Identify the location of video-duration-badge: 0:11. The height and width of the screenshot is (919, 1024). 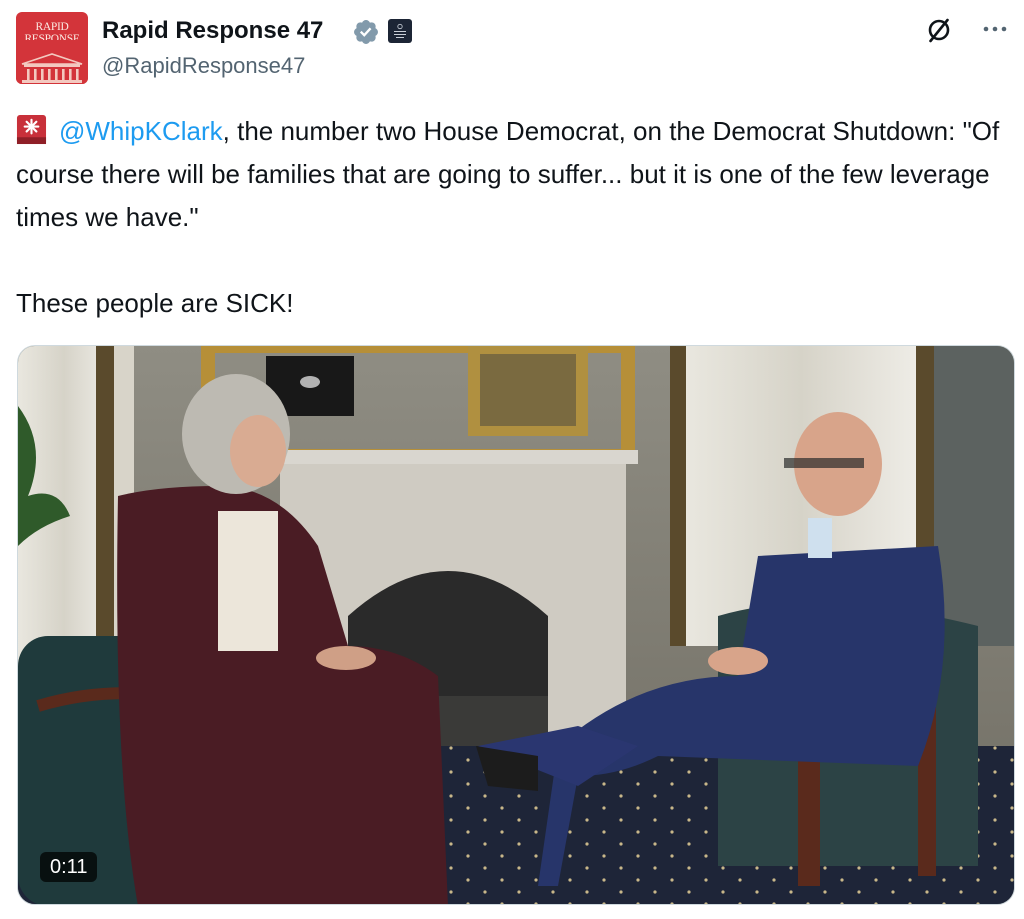
(69, 867).